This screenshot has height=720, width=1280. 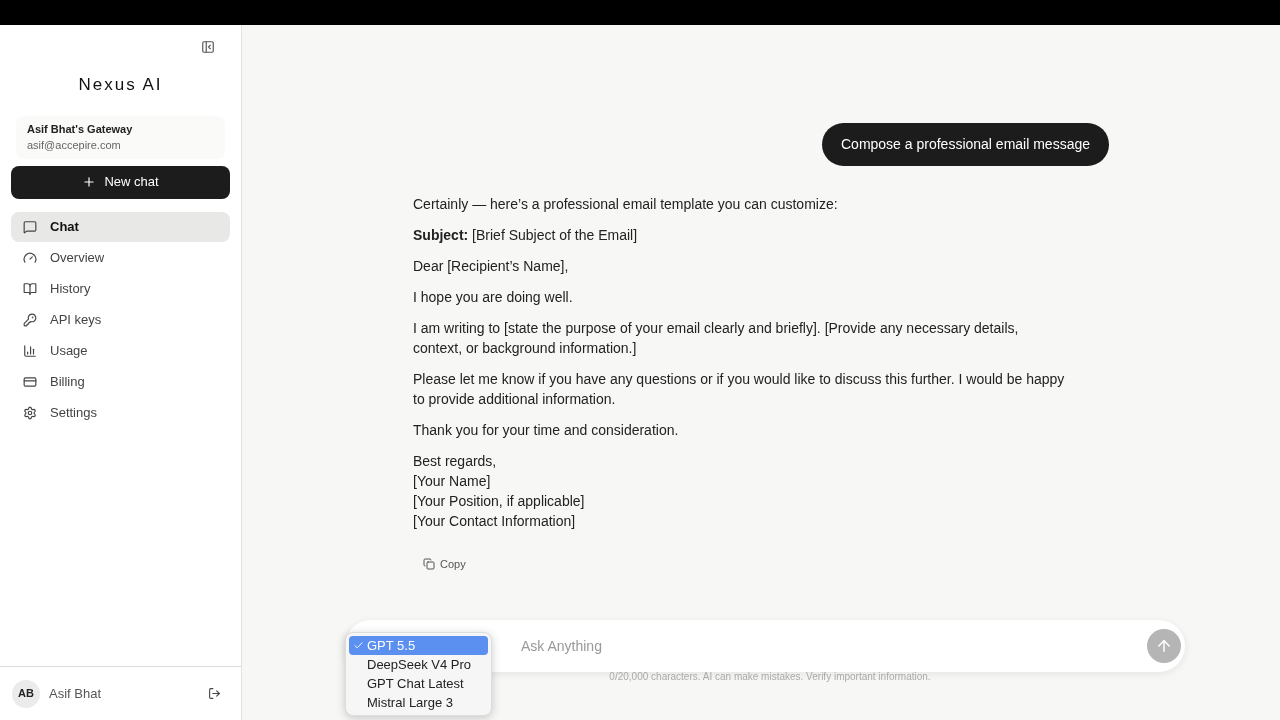 What do you see at coordinates (120, 182) in the screenshot?
I see `new-chat-button: New chat` at bounding box center [120, 182].